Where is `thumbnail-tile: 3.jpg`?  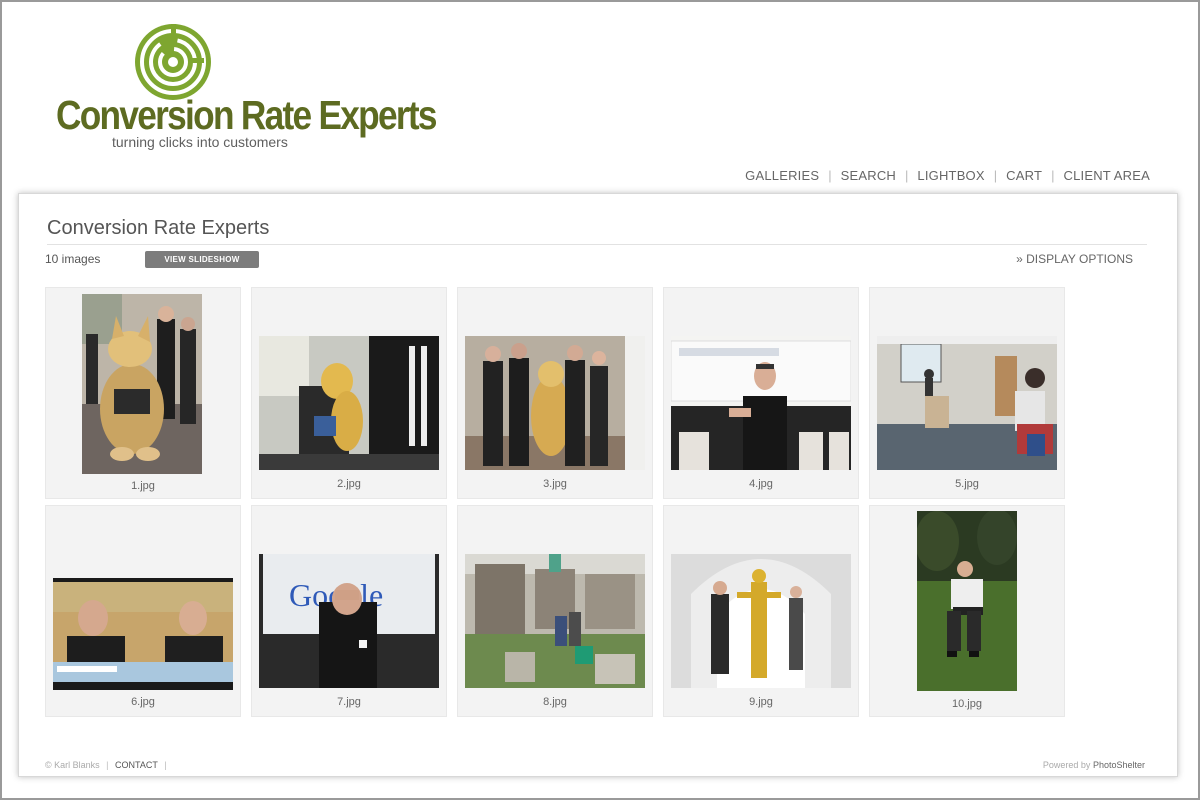 thumbnail-tile: 3.jpg is located at coordinates (555, 393).